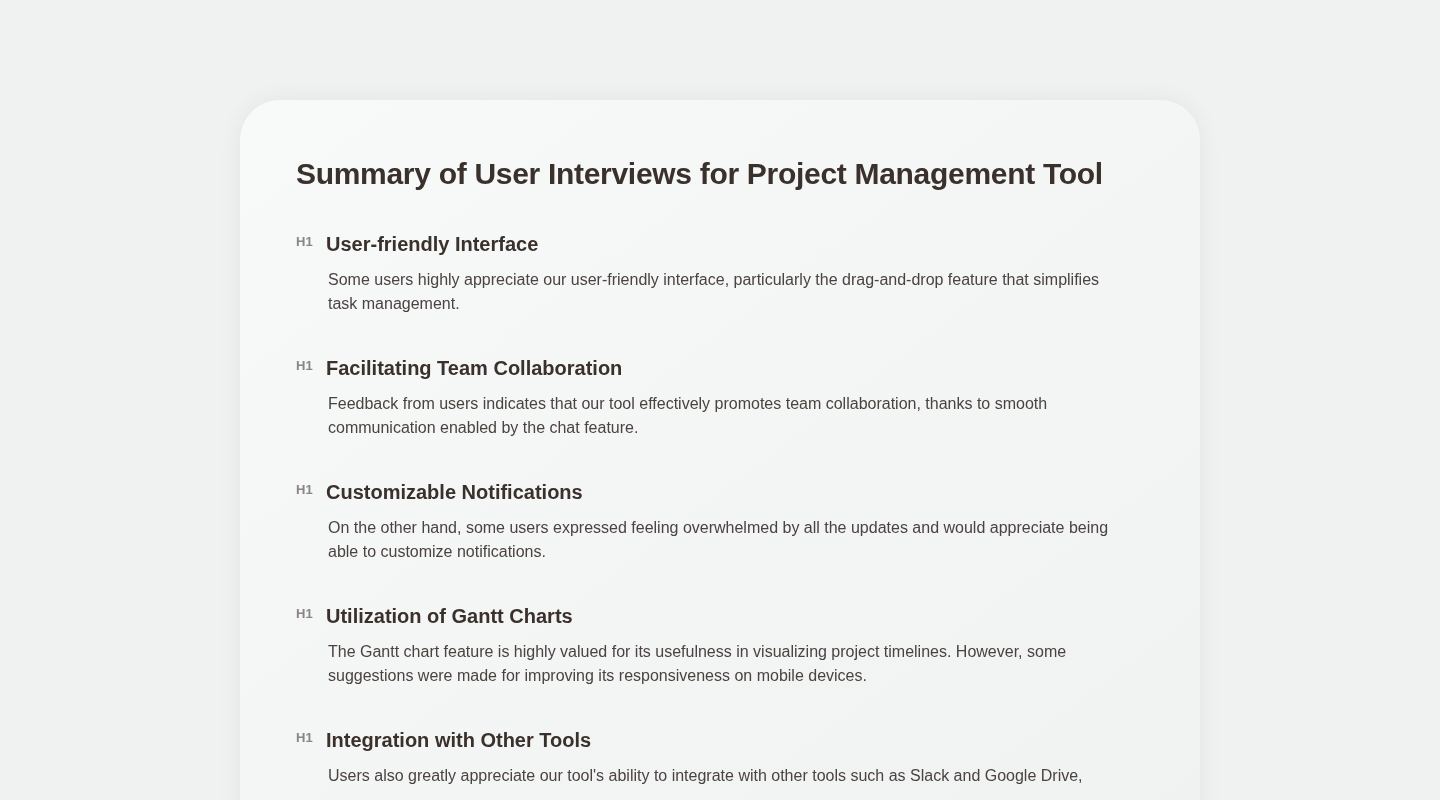 The height and width of the screenshot is (800, 1440). Describe the element at coordinates (474, 368) in the screenshot. I see `section-heading: Facilitating Team Collaboration` at that location.